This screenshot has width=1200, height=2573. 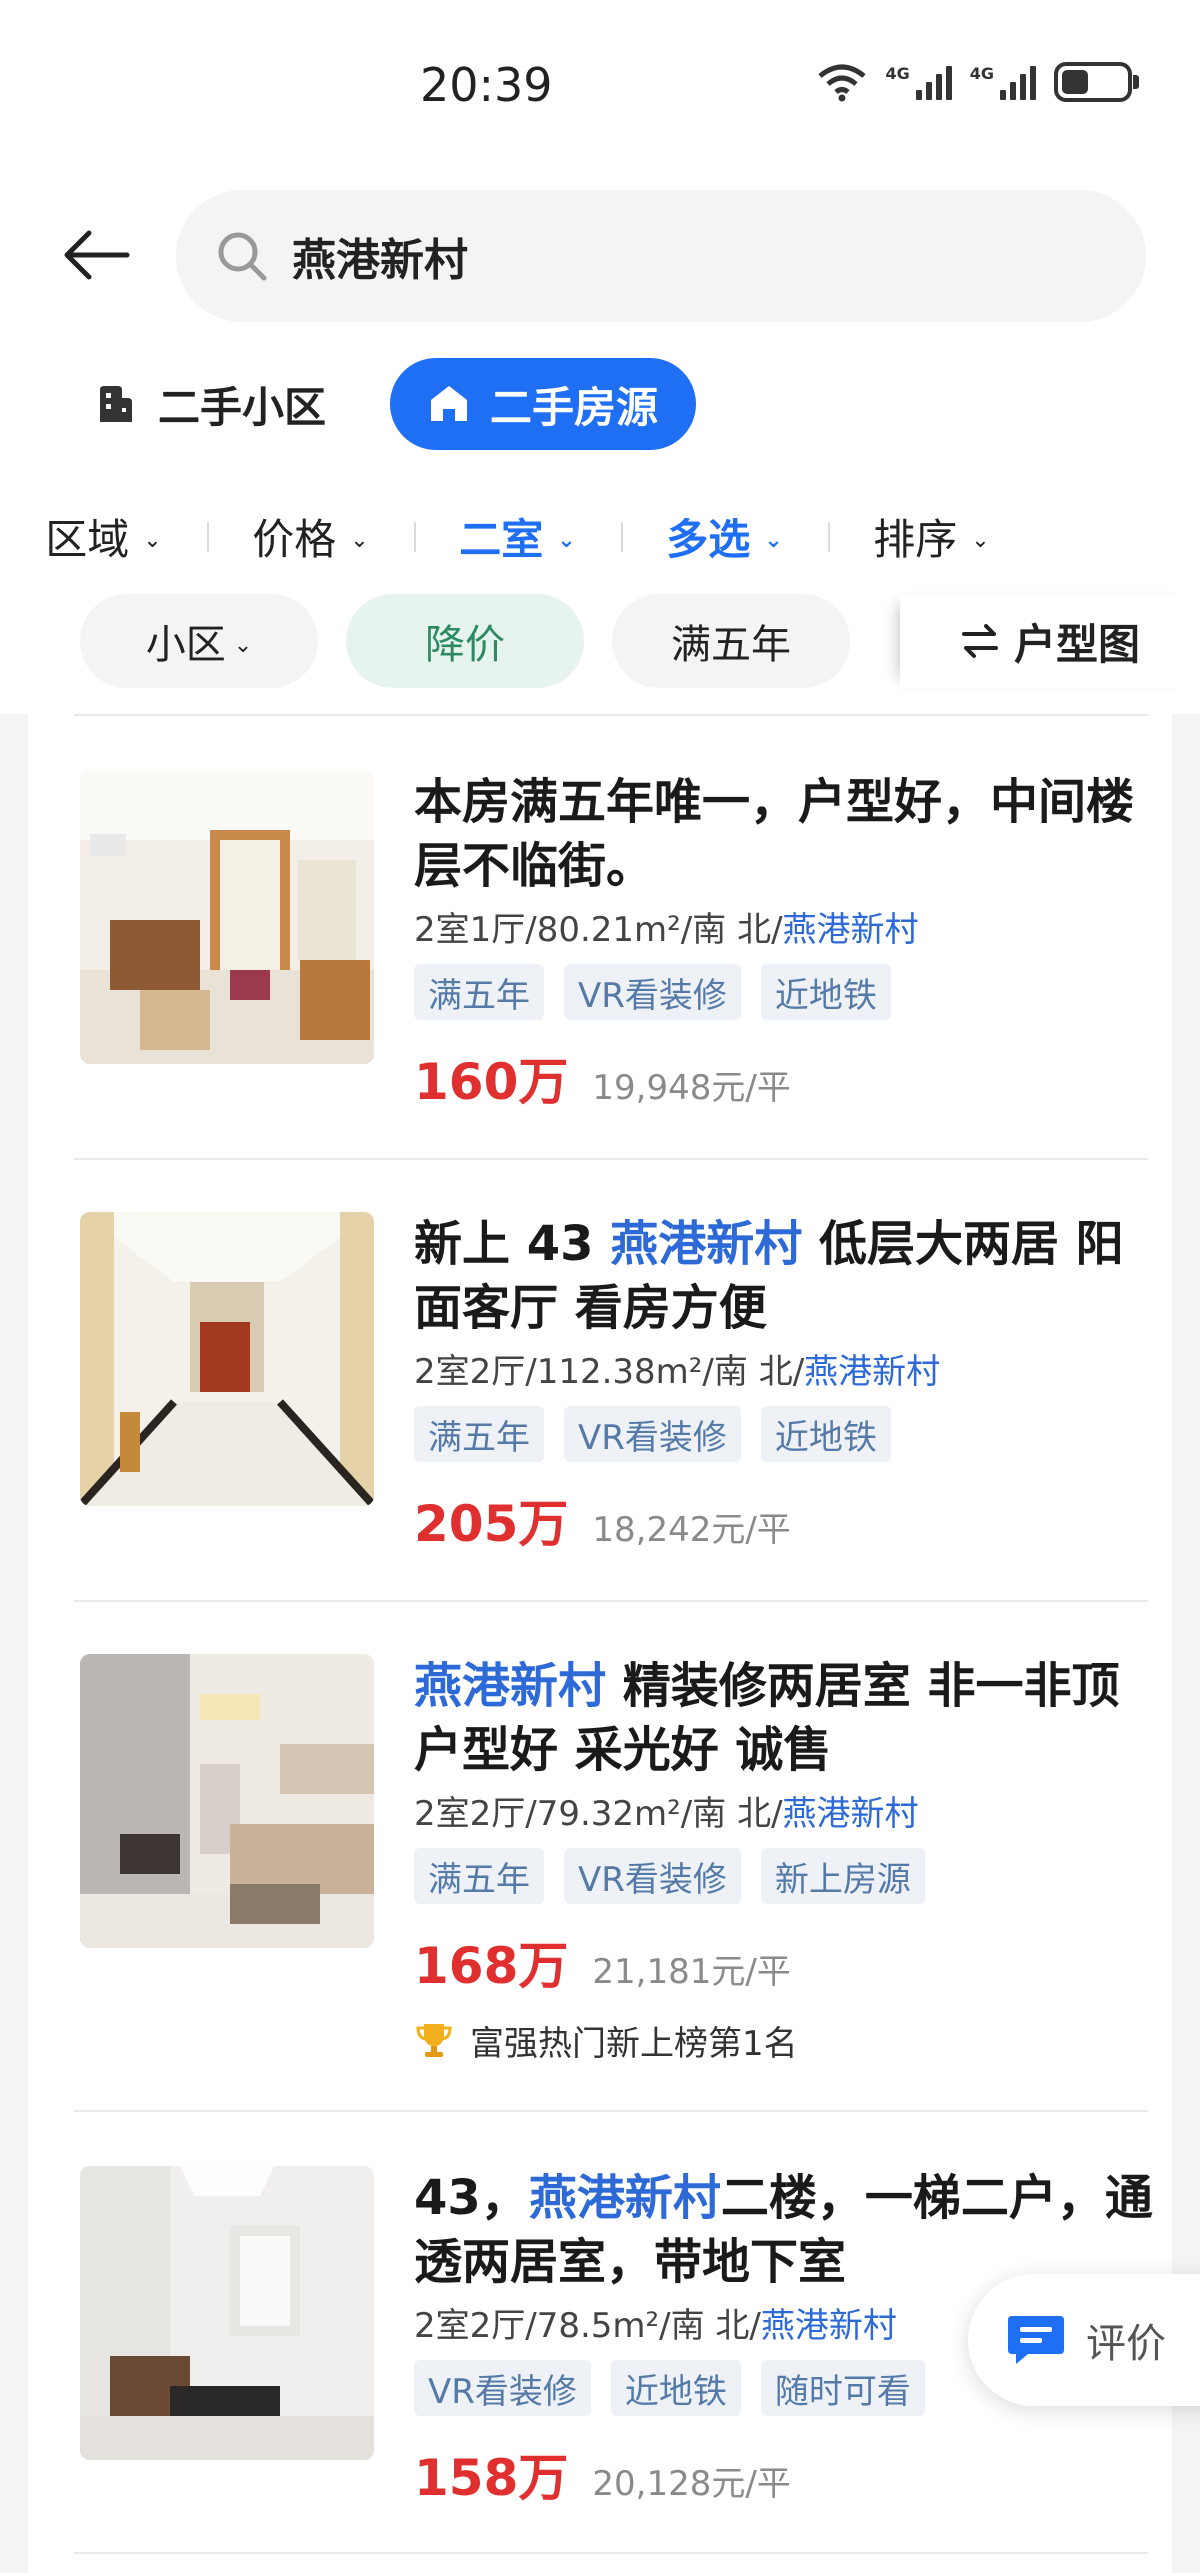 I want to click on building-icon, so click(x=116, y=404).